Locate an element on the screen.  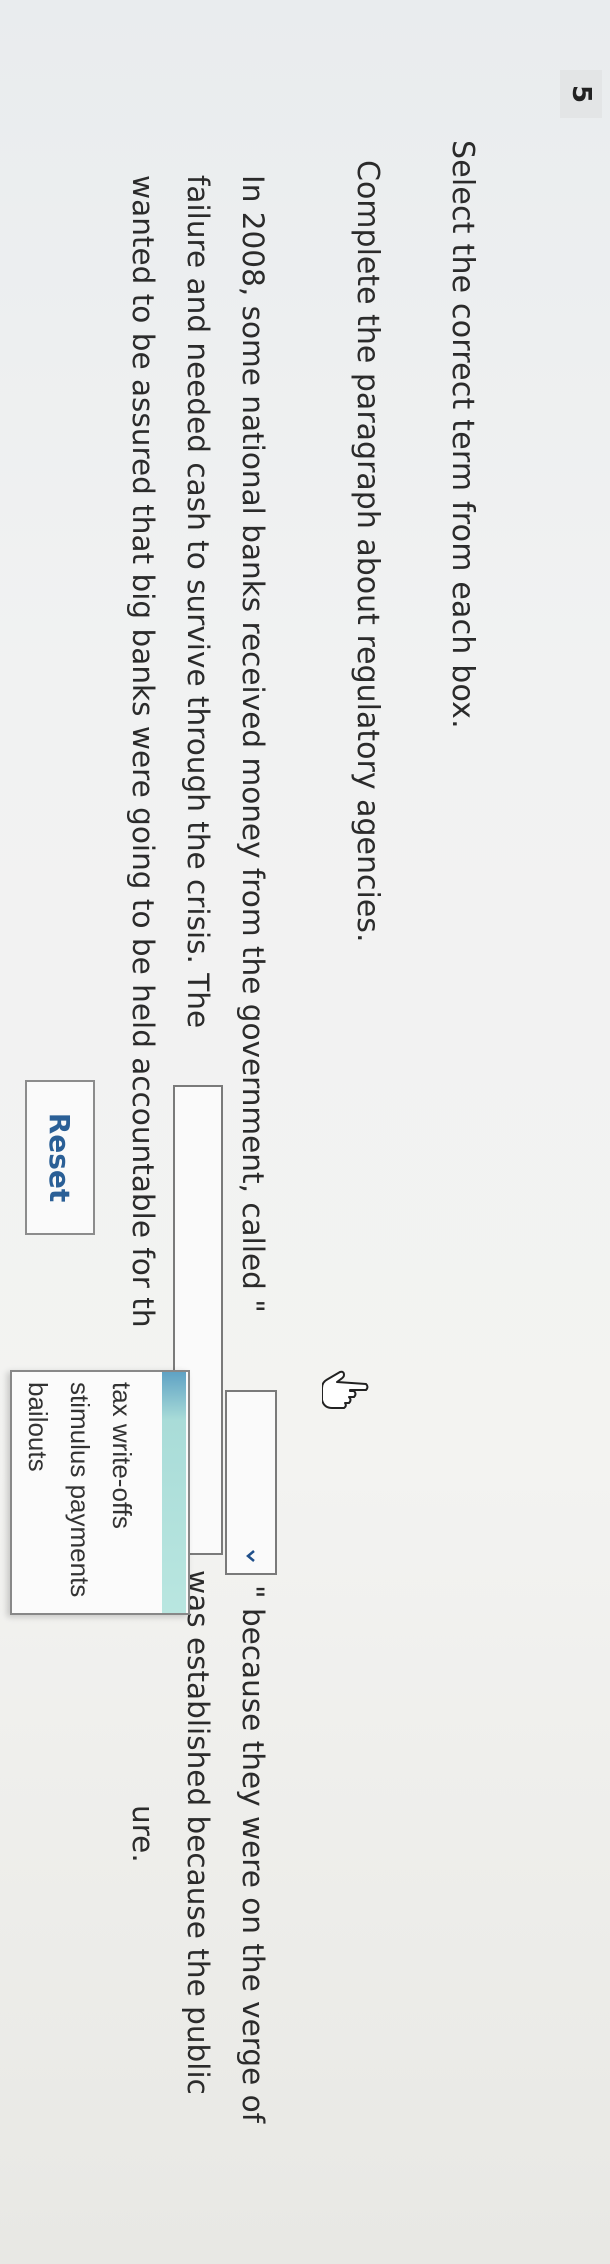
dropdown-option-tax-write-offs: tax write-offs is located at coordinates (122, 1492).